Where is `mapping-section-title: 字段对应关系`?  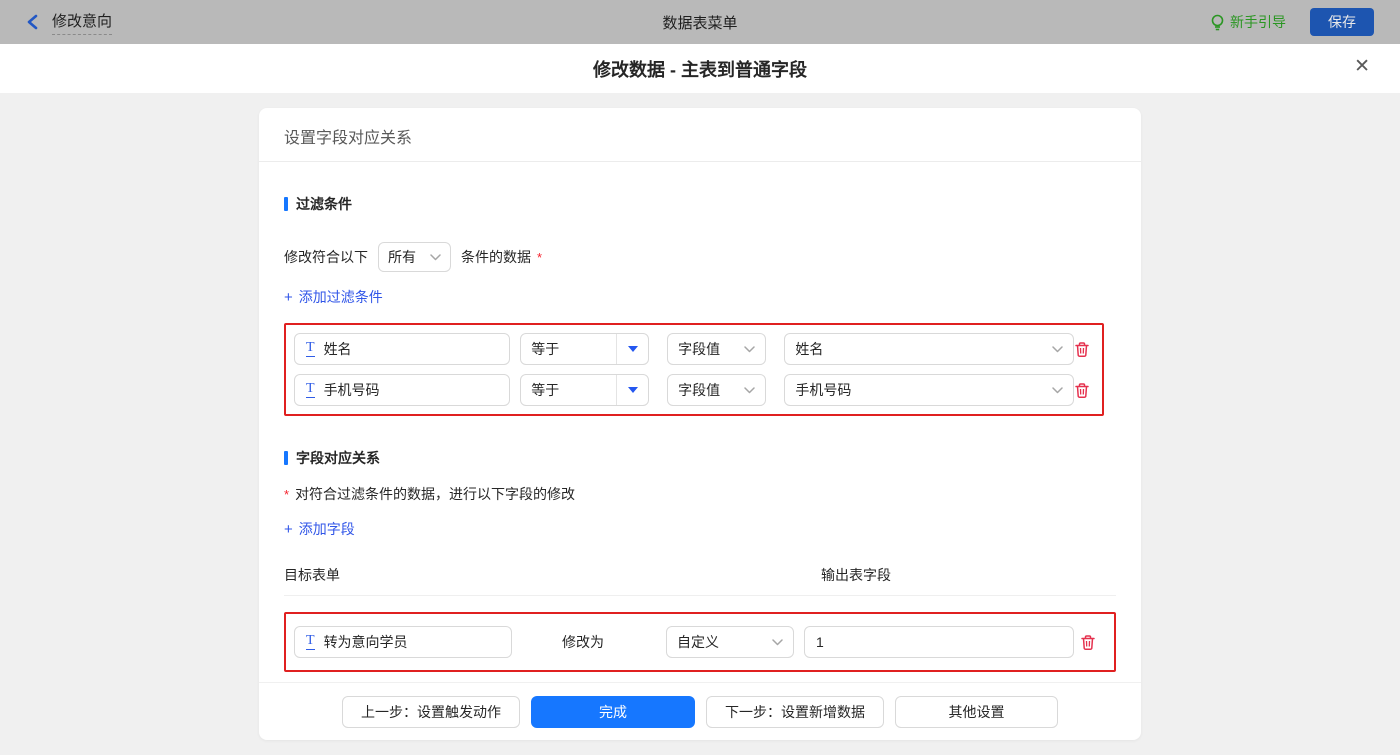 mapping-section-title: 字段对应关系 is located at coordinates (700, 458).